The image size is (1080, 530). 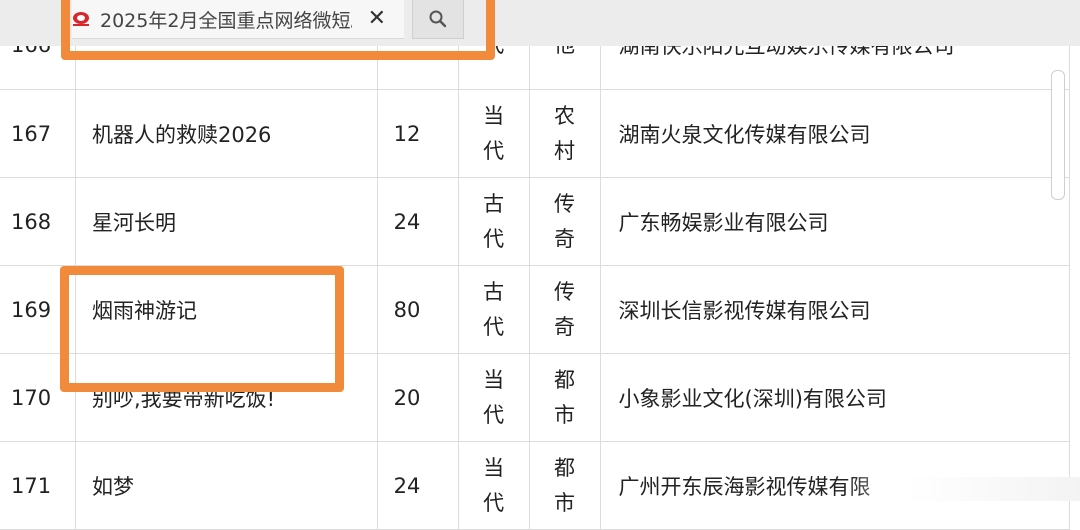 I want to click on row-number: 169, so click(x=38, y=309).